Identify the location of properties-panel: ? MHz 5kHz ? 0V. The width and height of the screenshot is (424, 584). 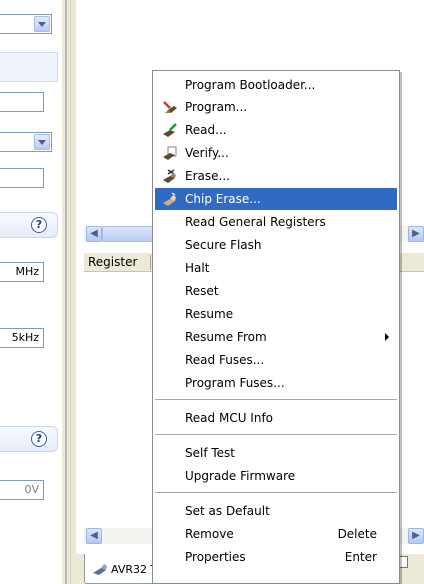
(31, 292).